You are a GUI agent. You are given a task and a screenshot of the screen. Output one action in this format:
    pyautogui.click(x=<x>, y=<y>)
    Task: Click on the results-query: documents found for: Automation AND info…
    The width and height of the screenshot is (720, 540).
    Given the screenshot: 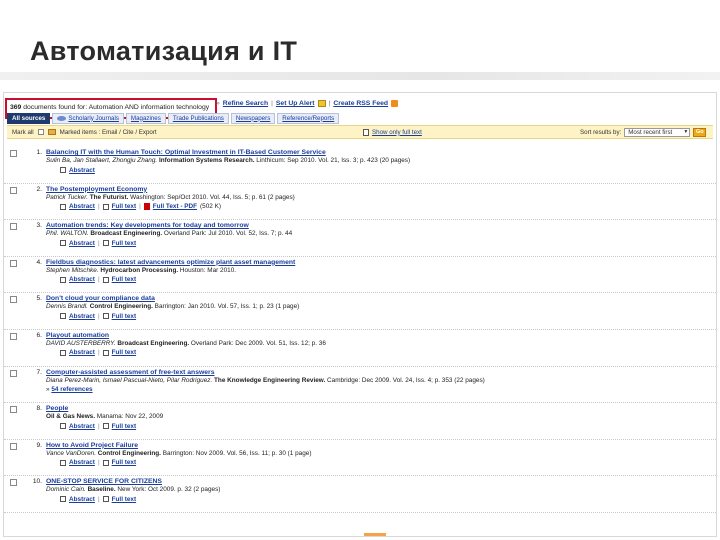 What is the action you would take?
    pyautogui.click(x=115, y=107)
    